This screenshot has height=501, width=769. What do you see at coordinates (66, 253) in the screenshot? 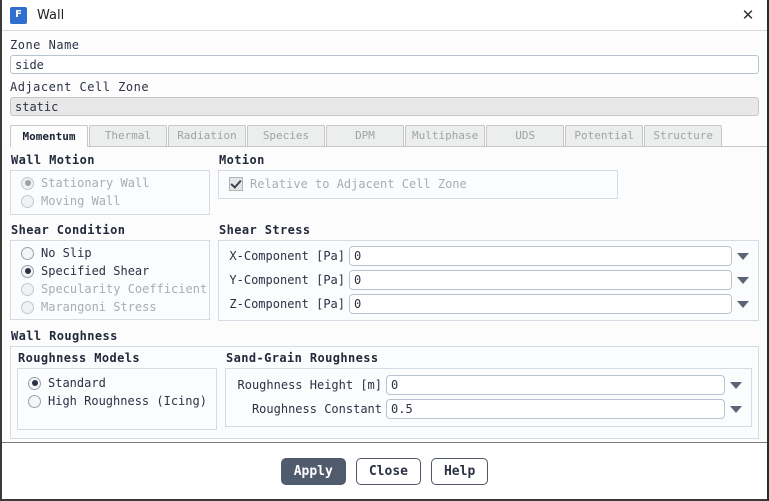
I see `option-label: No Slip` at bounding box center [66, 253].